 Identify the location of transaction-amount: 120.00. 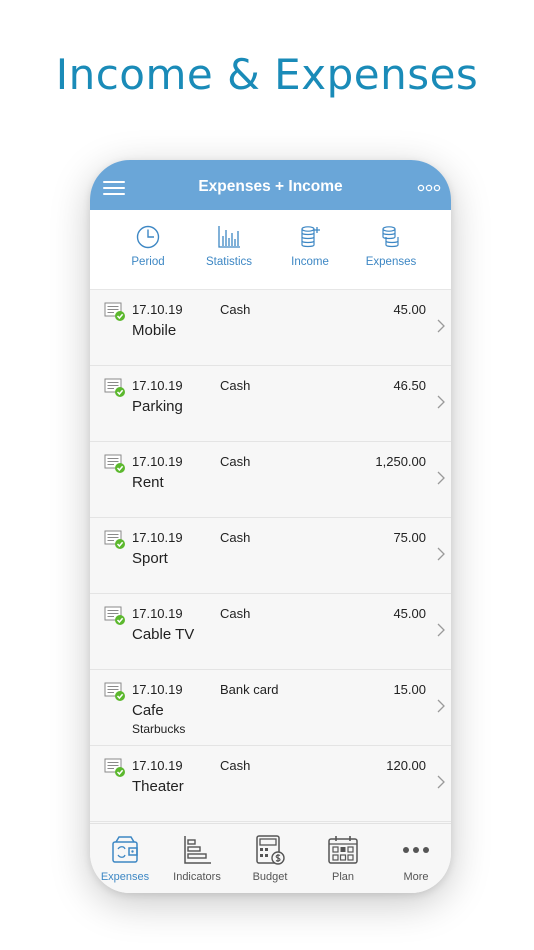
(406, 765).